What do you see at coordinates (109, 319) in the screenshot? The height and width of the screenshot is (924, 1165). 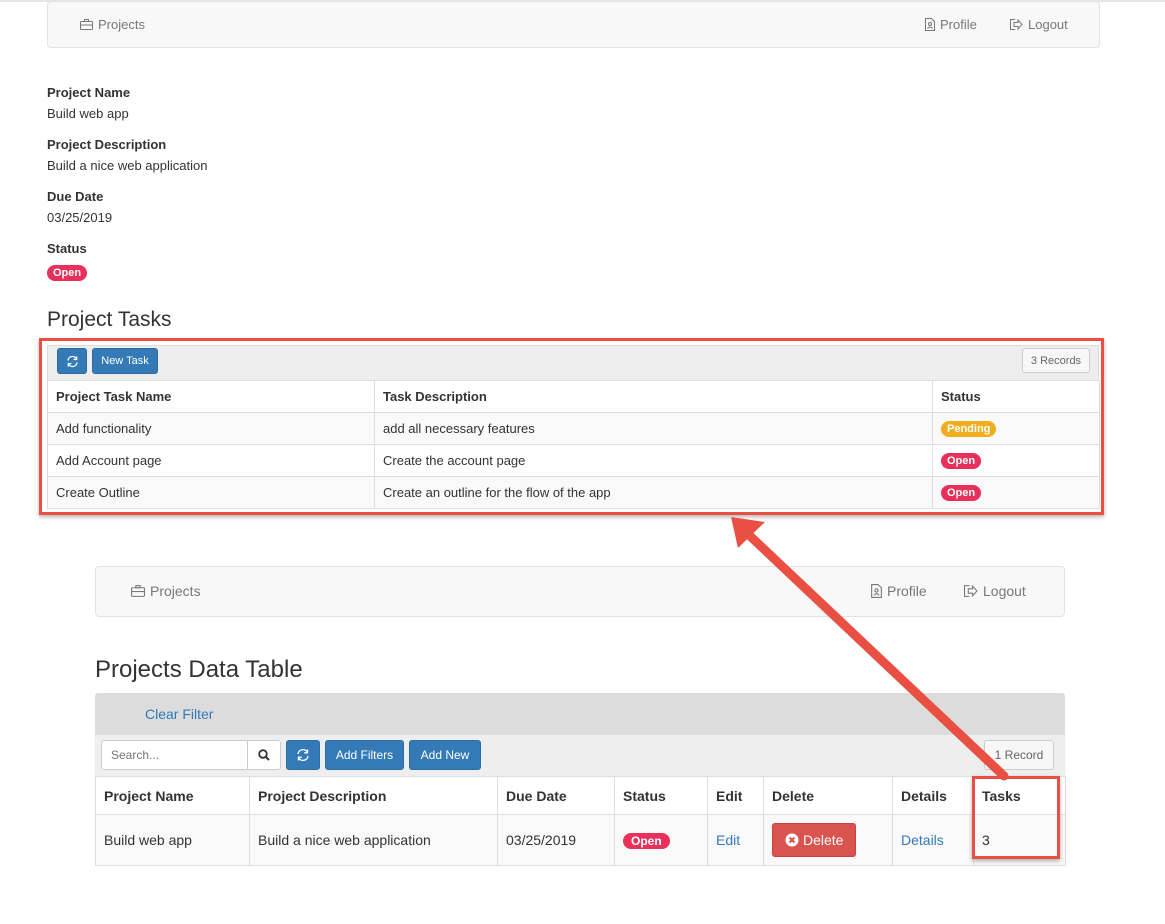 I see `project-tasks-heading: Project Tasks` at bounding box center [109, 319].